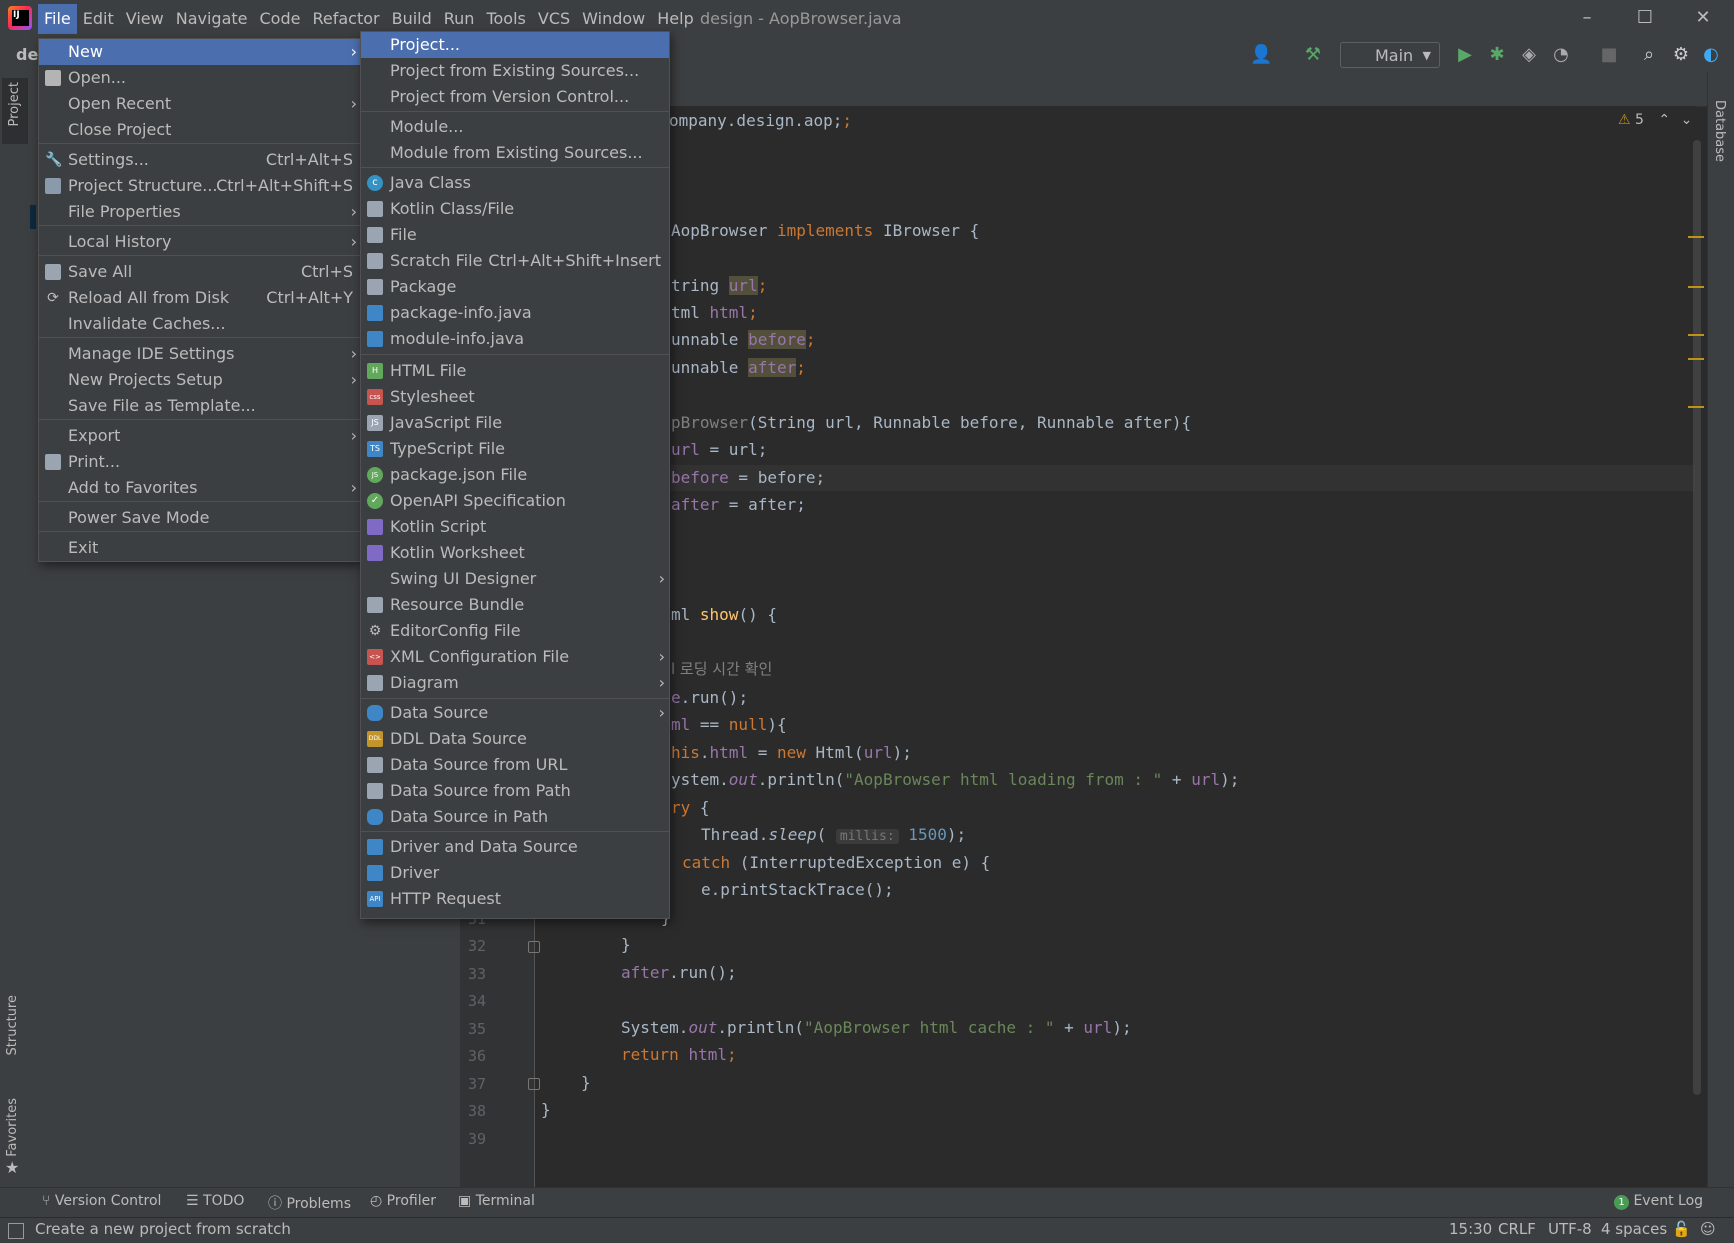 The width and height of the screenshot is (1734, 1243). What do you see at coordinates (1465, 55) in the screenshot?
I see `run-icon: ▶` at bounding box center [1465, 55].